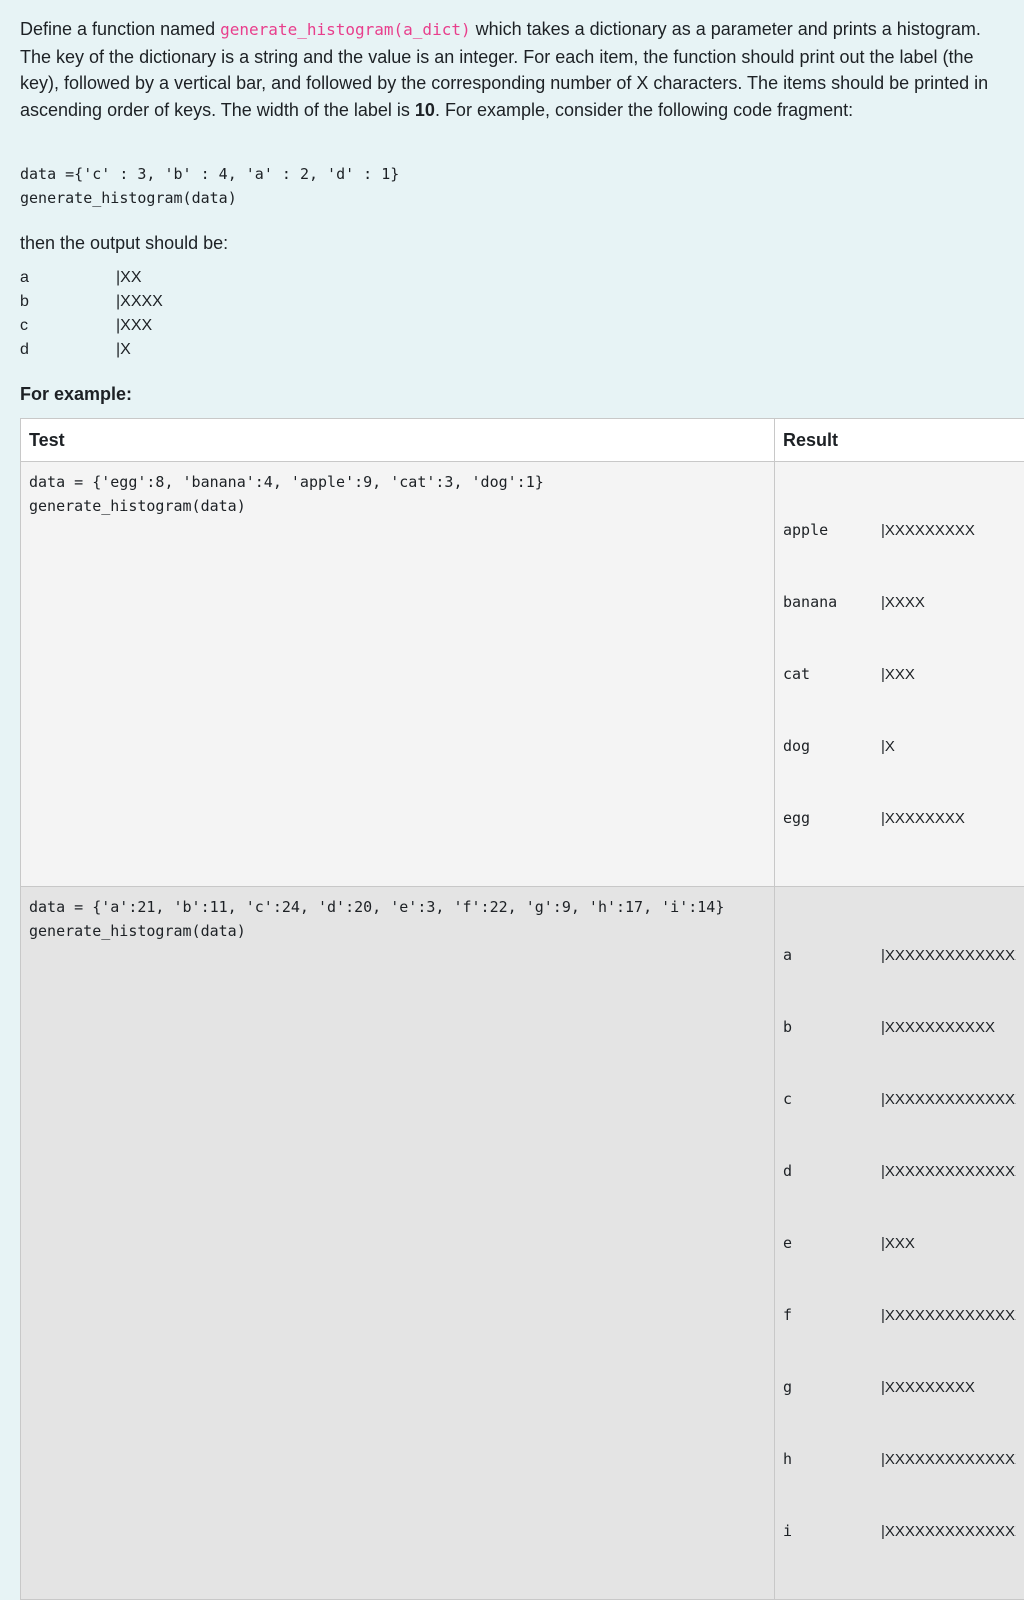 This screenshot has height=1600, width=1024. What do you see at coordinates (832, 818) in the screenshot?
I see `result-label: egg` at bounding box center [832, 818].